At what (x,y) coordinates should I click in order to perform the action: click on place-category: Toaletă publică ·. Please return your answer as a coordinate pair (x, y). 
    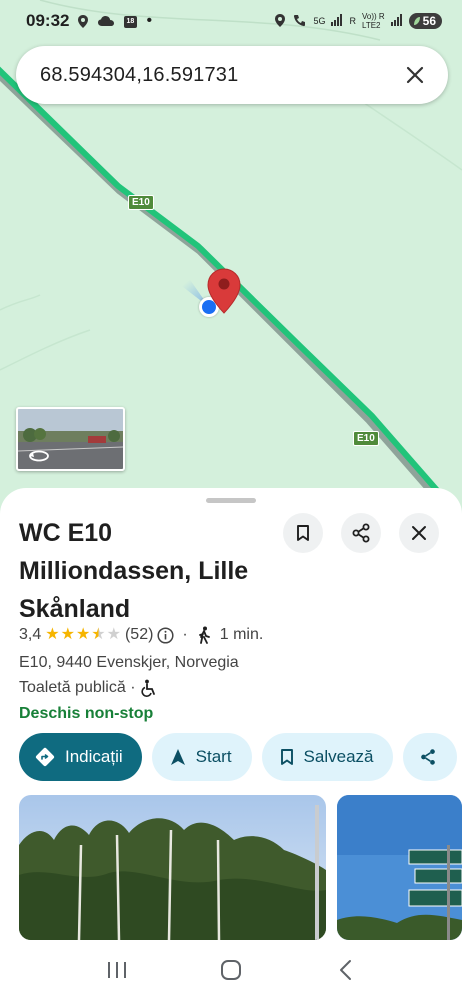
    Looking at the image, I should click on (88, 688).